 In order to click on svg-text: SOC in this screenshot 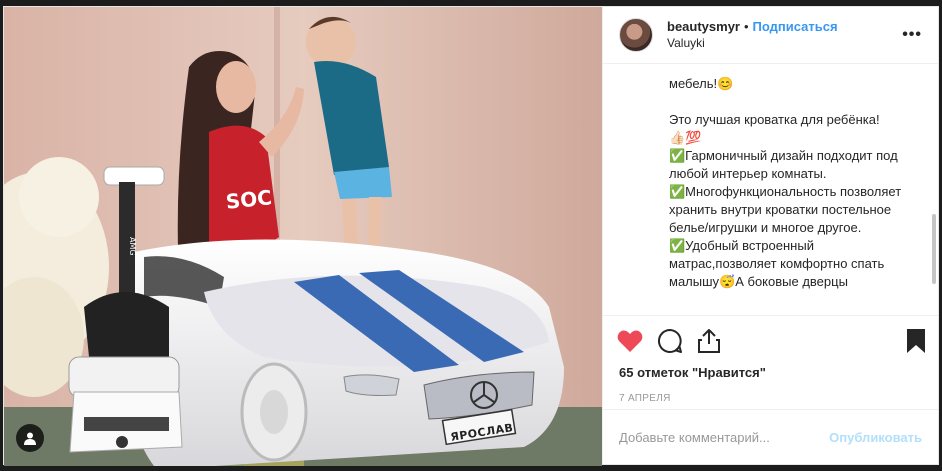, I will do `click(249, 199)`.